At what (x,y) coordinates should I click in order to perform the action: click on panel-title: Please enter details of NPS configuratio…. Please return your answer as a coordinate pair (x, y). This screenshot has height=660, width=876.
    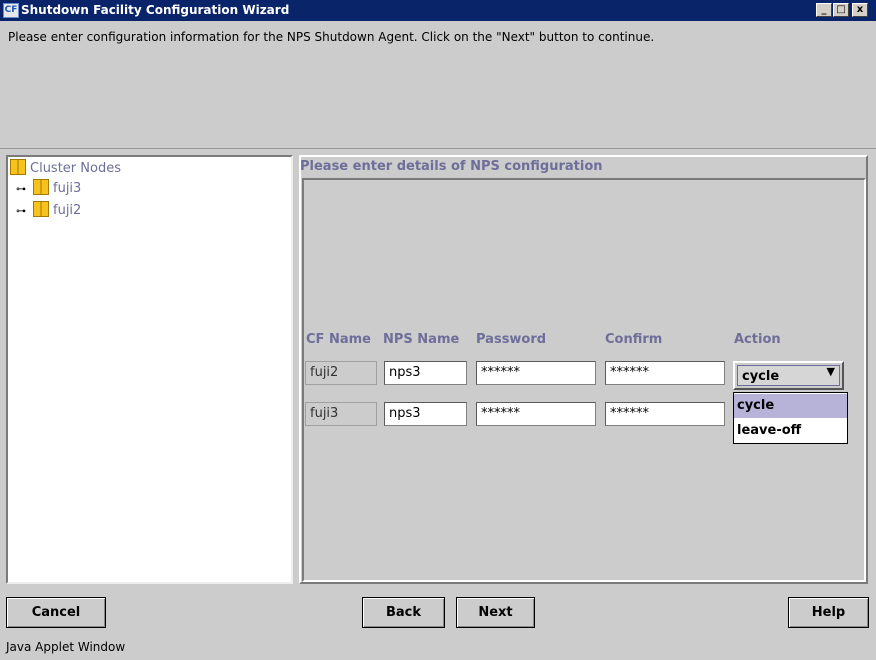
    Looking at the image, I should click on (451, 166).